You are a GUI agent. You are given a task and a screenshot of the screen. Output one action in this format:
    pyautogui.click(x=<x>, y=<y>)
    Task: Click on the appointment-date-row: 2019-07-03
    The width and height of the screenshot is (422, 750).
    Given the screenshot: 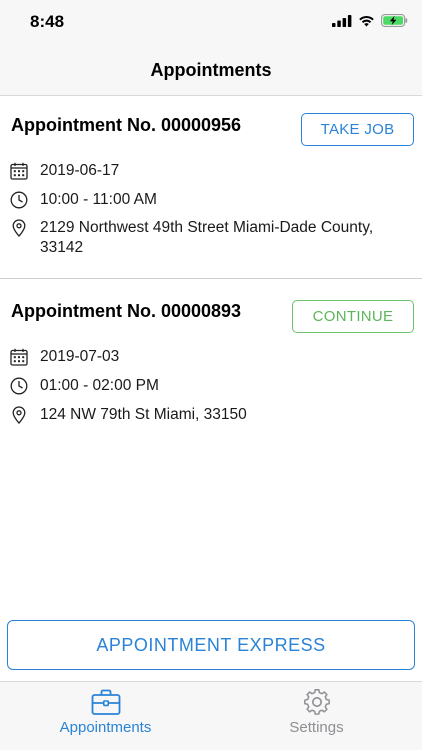 What is the action you would take?
    pyautogui.click(x=210, y=357)
    